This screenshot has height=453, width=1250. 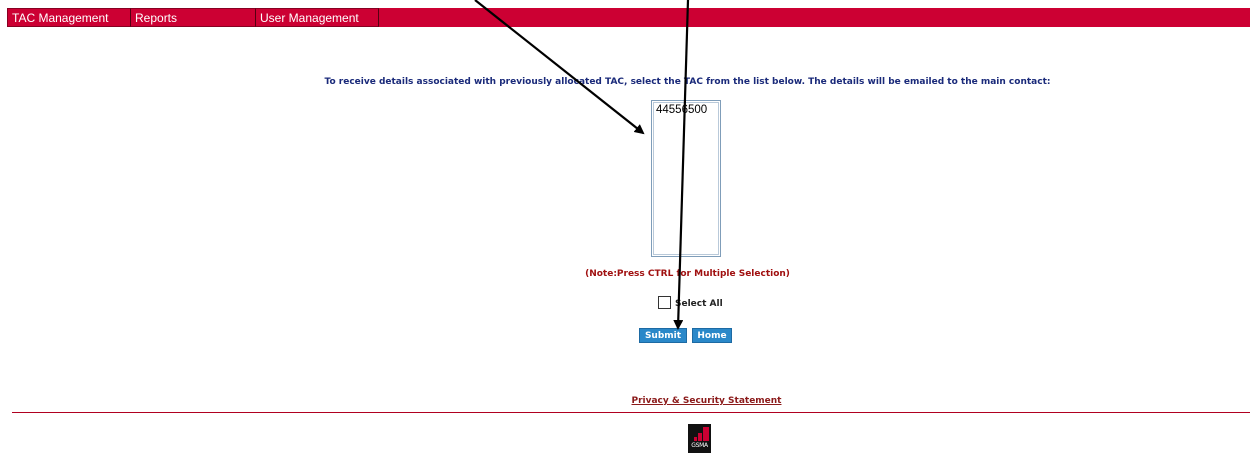 What do you see at coordinates (663, 335) in the screenshot?
I see `submit-button: Submit` at bounding box center [663, 335].